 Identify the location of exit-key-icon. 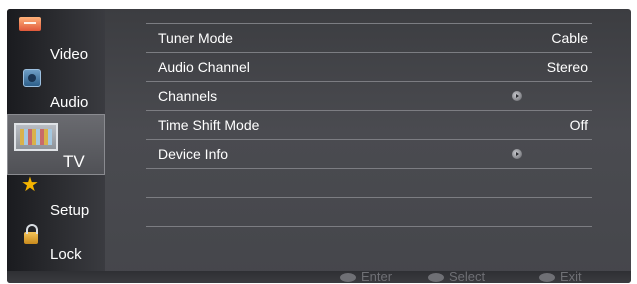
(547, 278).